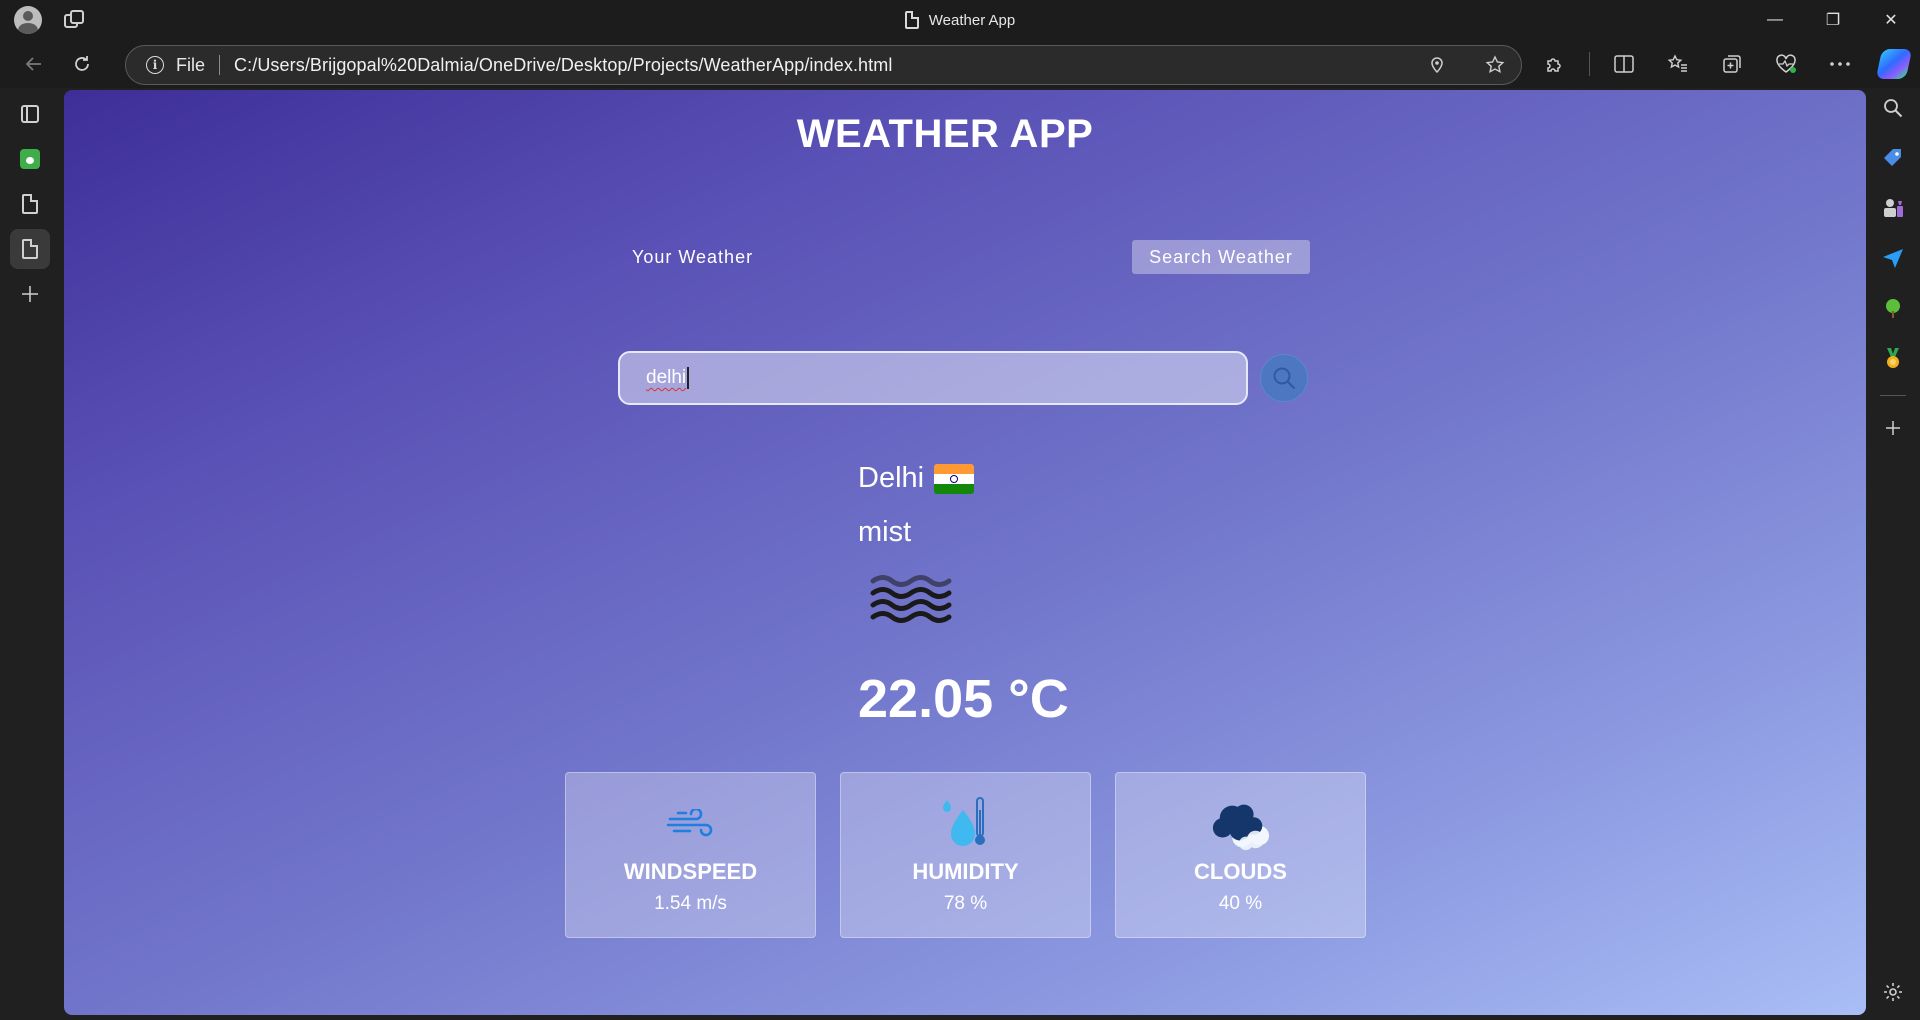  What do you see at coordinates (963, 699) in the screenshot?
I see `temperature-value: 22.05 °C` at bounding box center [963, 699].